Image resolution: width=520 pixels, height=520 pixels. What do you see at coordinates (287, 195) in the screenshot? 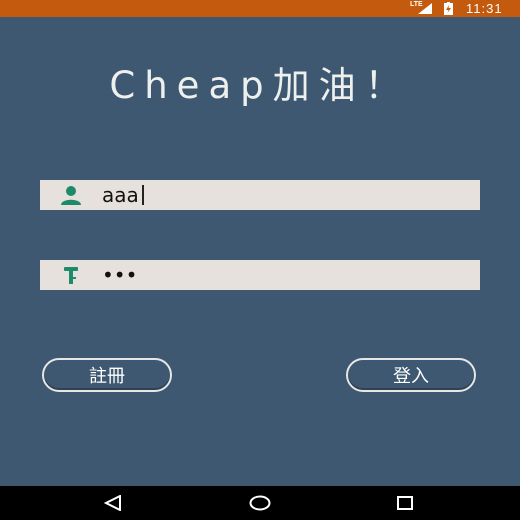
I see `username-input` at bounding box center [287, 195].